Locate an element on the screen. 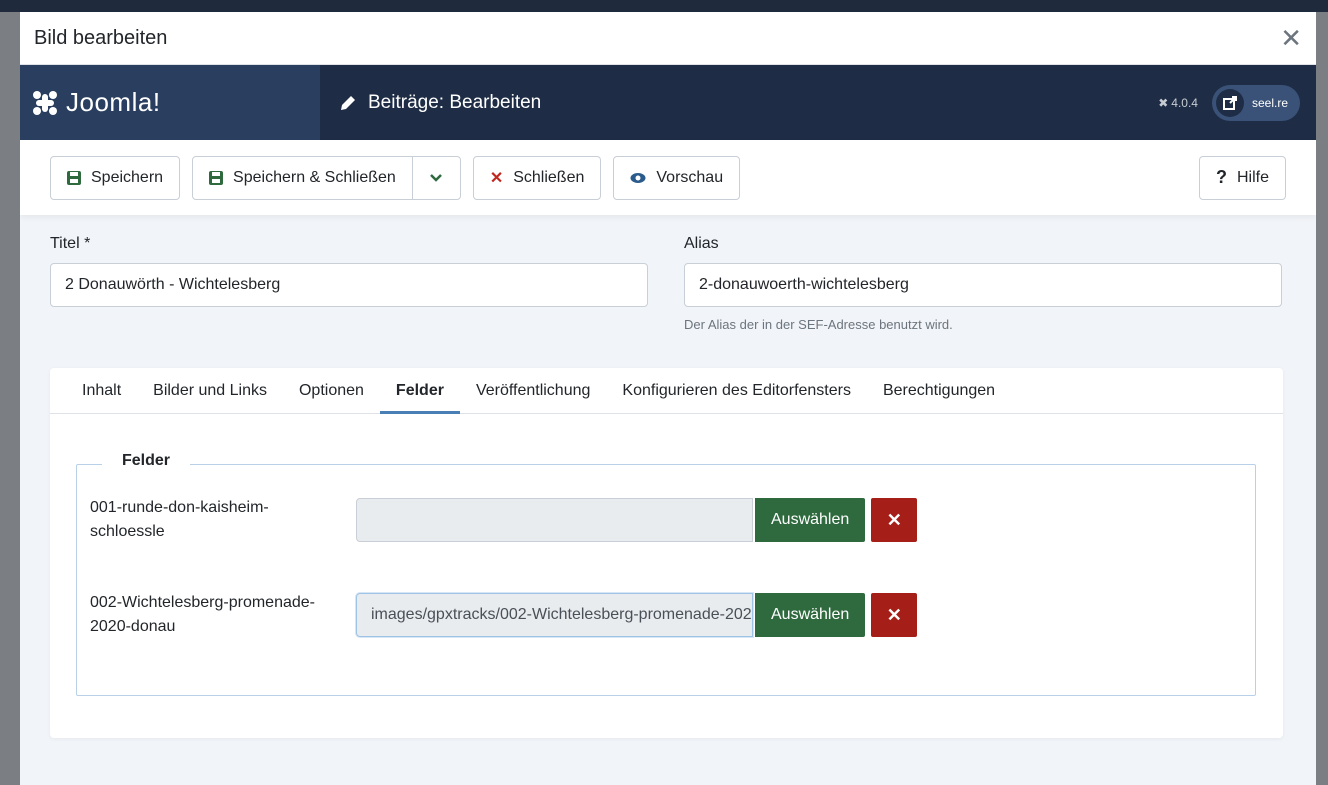 Image resolution: width=1328 pixels, height=785 pixels. alias-label: Alias is located at coordinates (701, 243).